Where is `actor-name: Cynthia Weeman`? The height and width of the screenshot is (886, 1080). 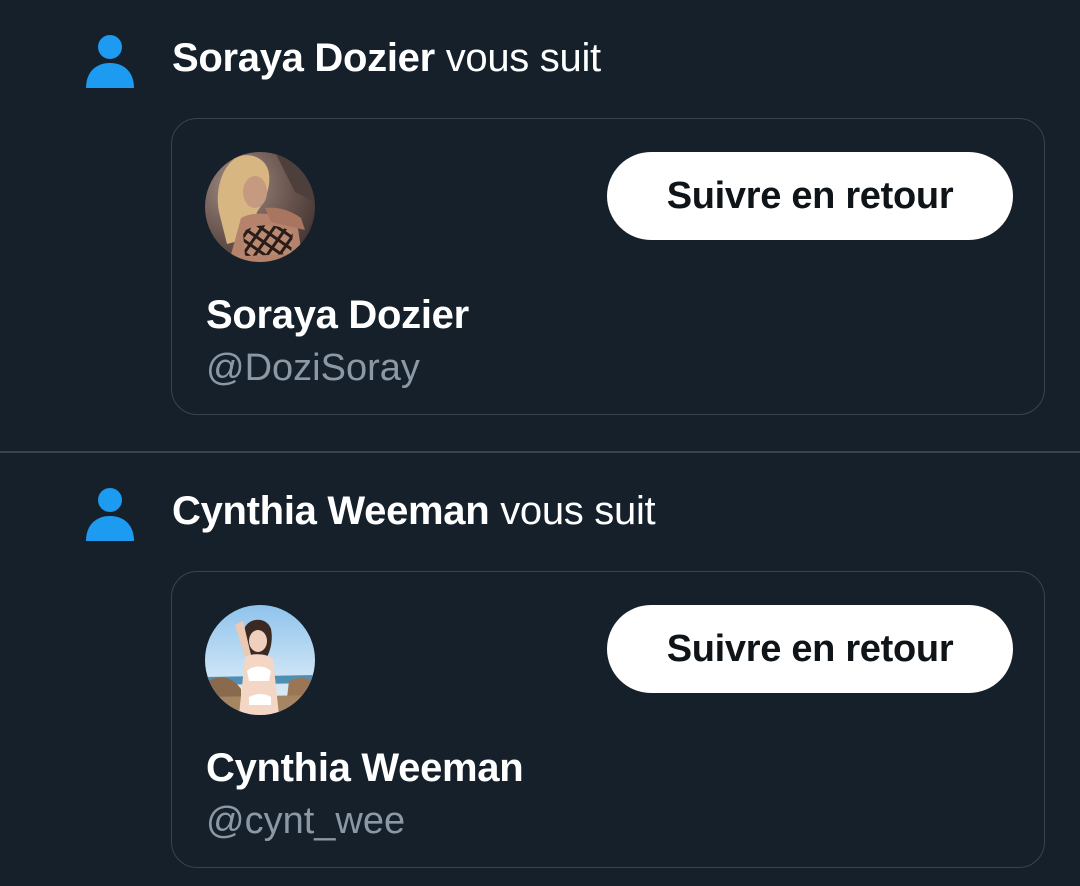 actor-name: Cynthia Weeman is located at coordinates (331, 511).